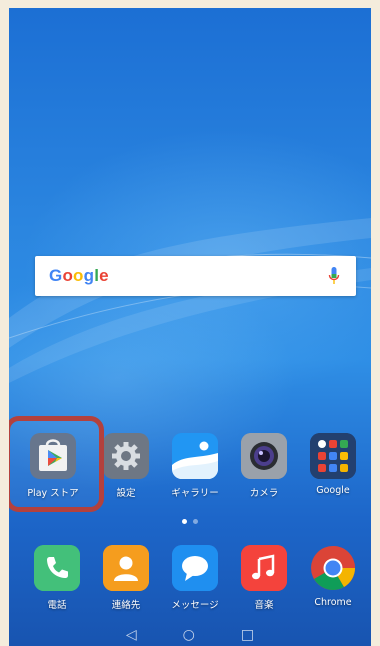  I want to click on app-phone: 電話, so click(57, 578).